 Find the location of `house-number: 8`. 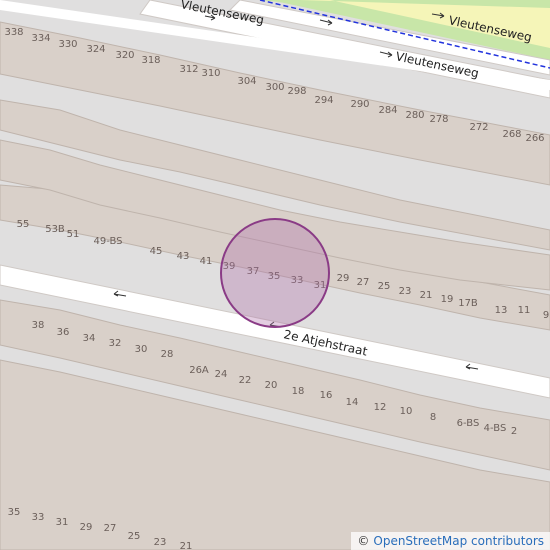

house-number: 8 is located at coordinates (433, 417).